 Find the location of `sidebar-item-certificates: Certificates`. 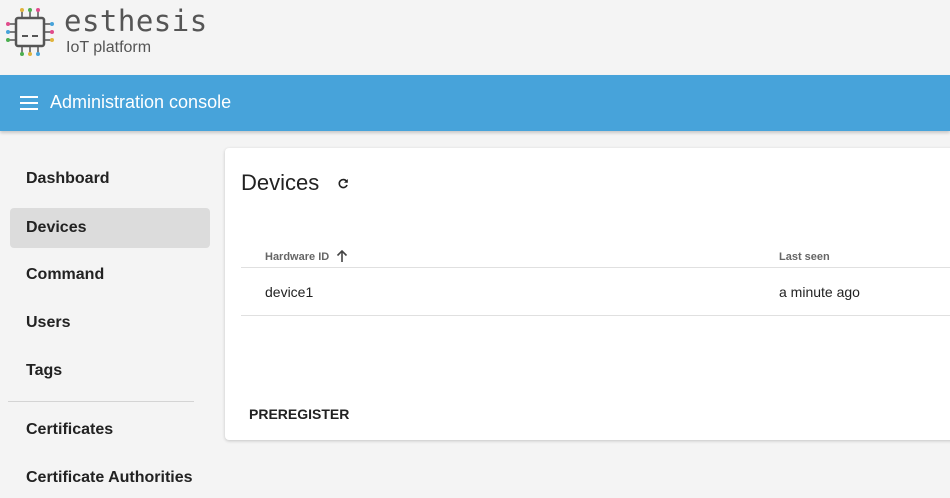

sidebar-item-certificates: Certificates is located at coordinates (110, 430).